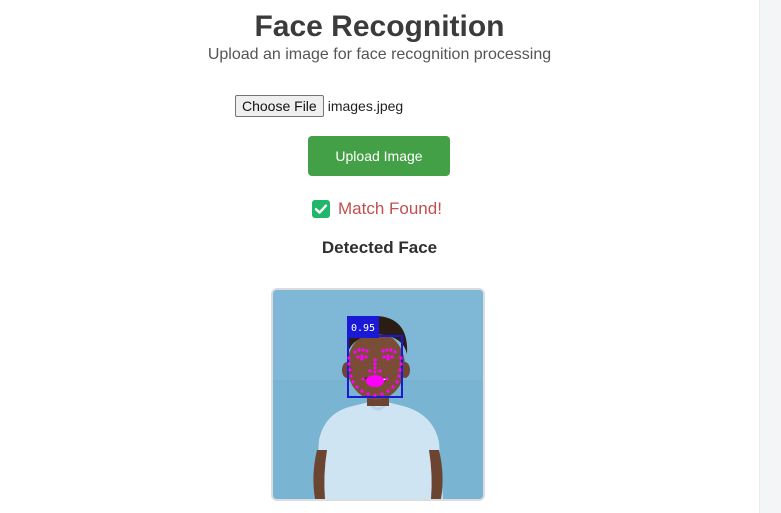 This screenshot has width=781, height=513. Describe the element at coordinates (770, 256) in the screenshot. I see `scrollbar-track` at that location.